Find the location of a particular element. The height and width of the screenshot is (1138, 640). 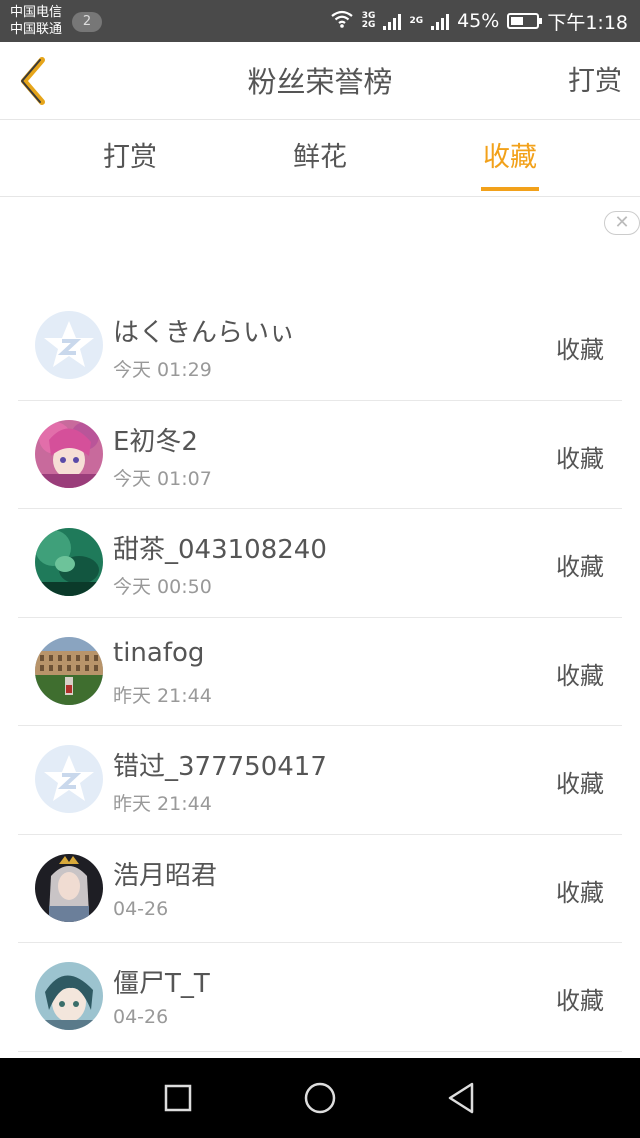

timestamp: 今天 01:29 is located at coordinates (162, 370).